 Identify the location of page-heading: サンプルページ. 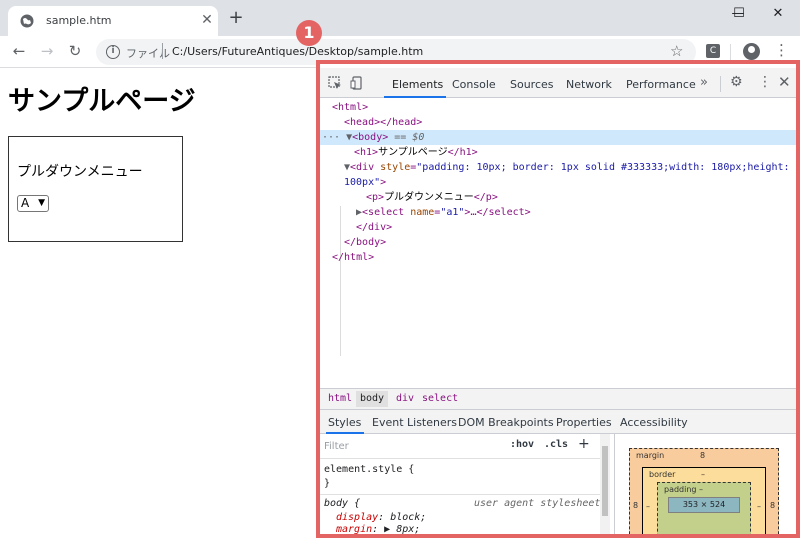
(102, 101).